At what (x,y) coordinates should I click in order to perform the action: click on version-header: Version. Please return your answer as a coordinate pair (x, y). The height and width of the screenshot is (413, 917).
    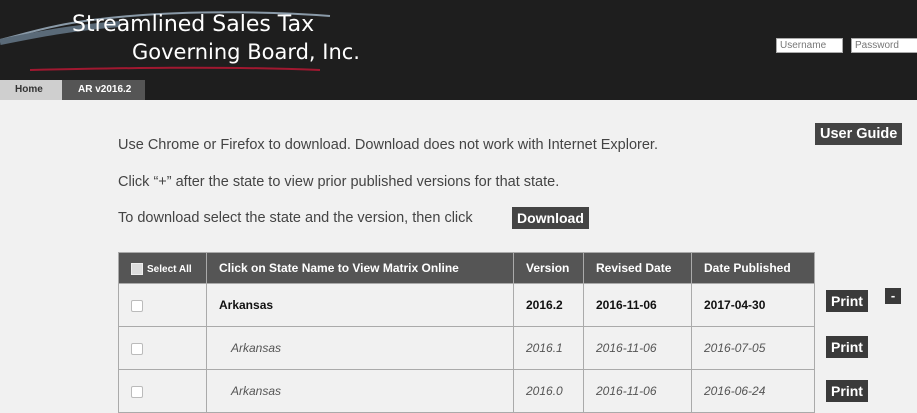
    Looking at the image, I should click on (548, 268).